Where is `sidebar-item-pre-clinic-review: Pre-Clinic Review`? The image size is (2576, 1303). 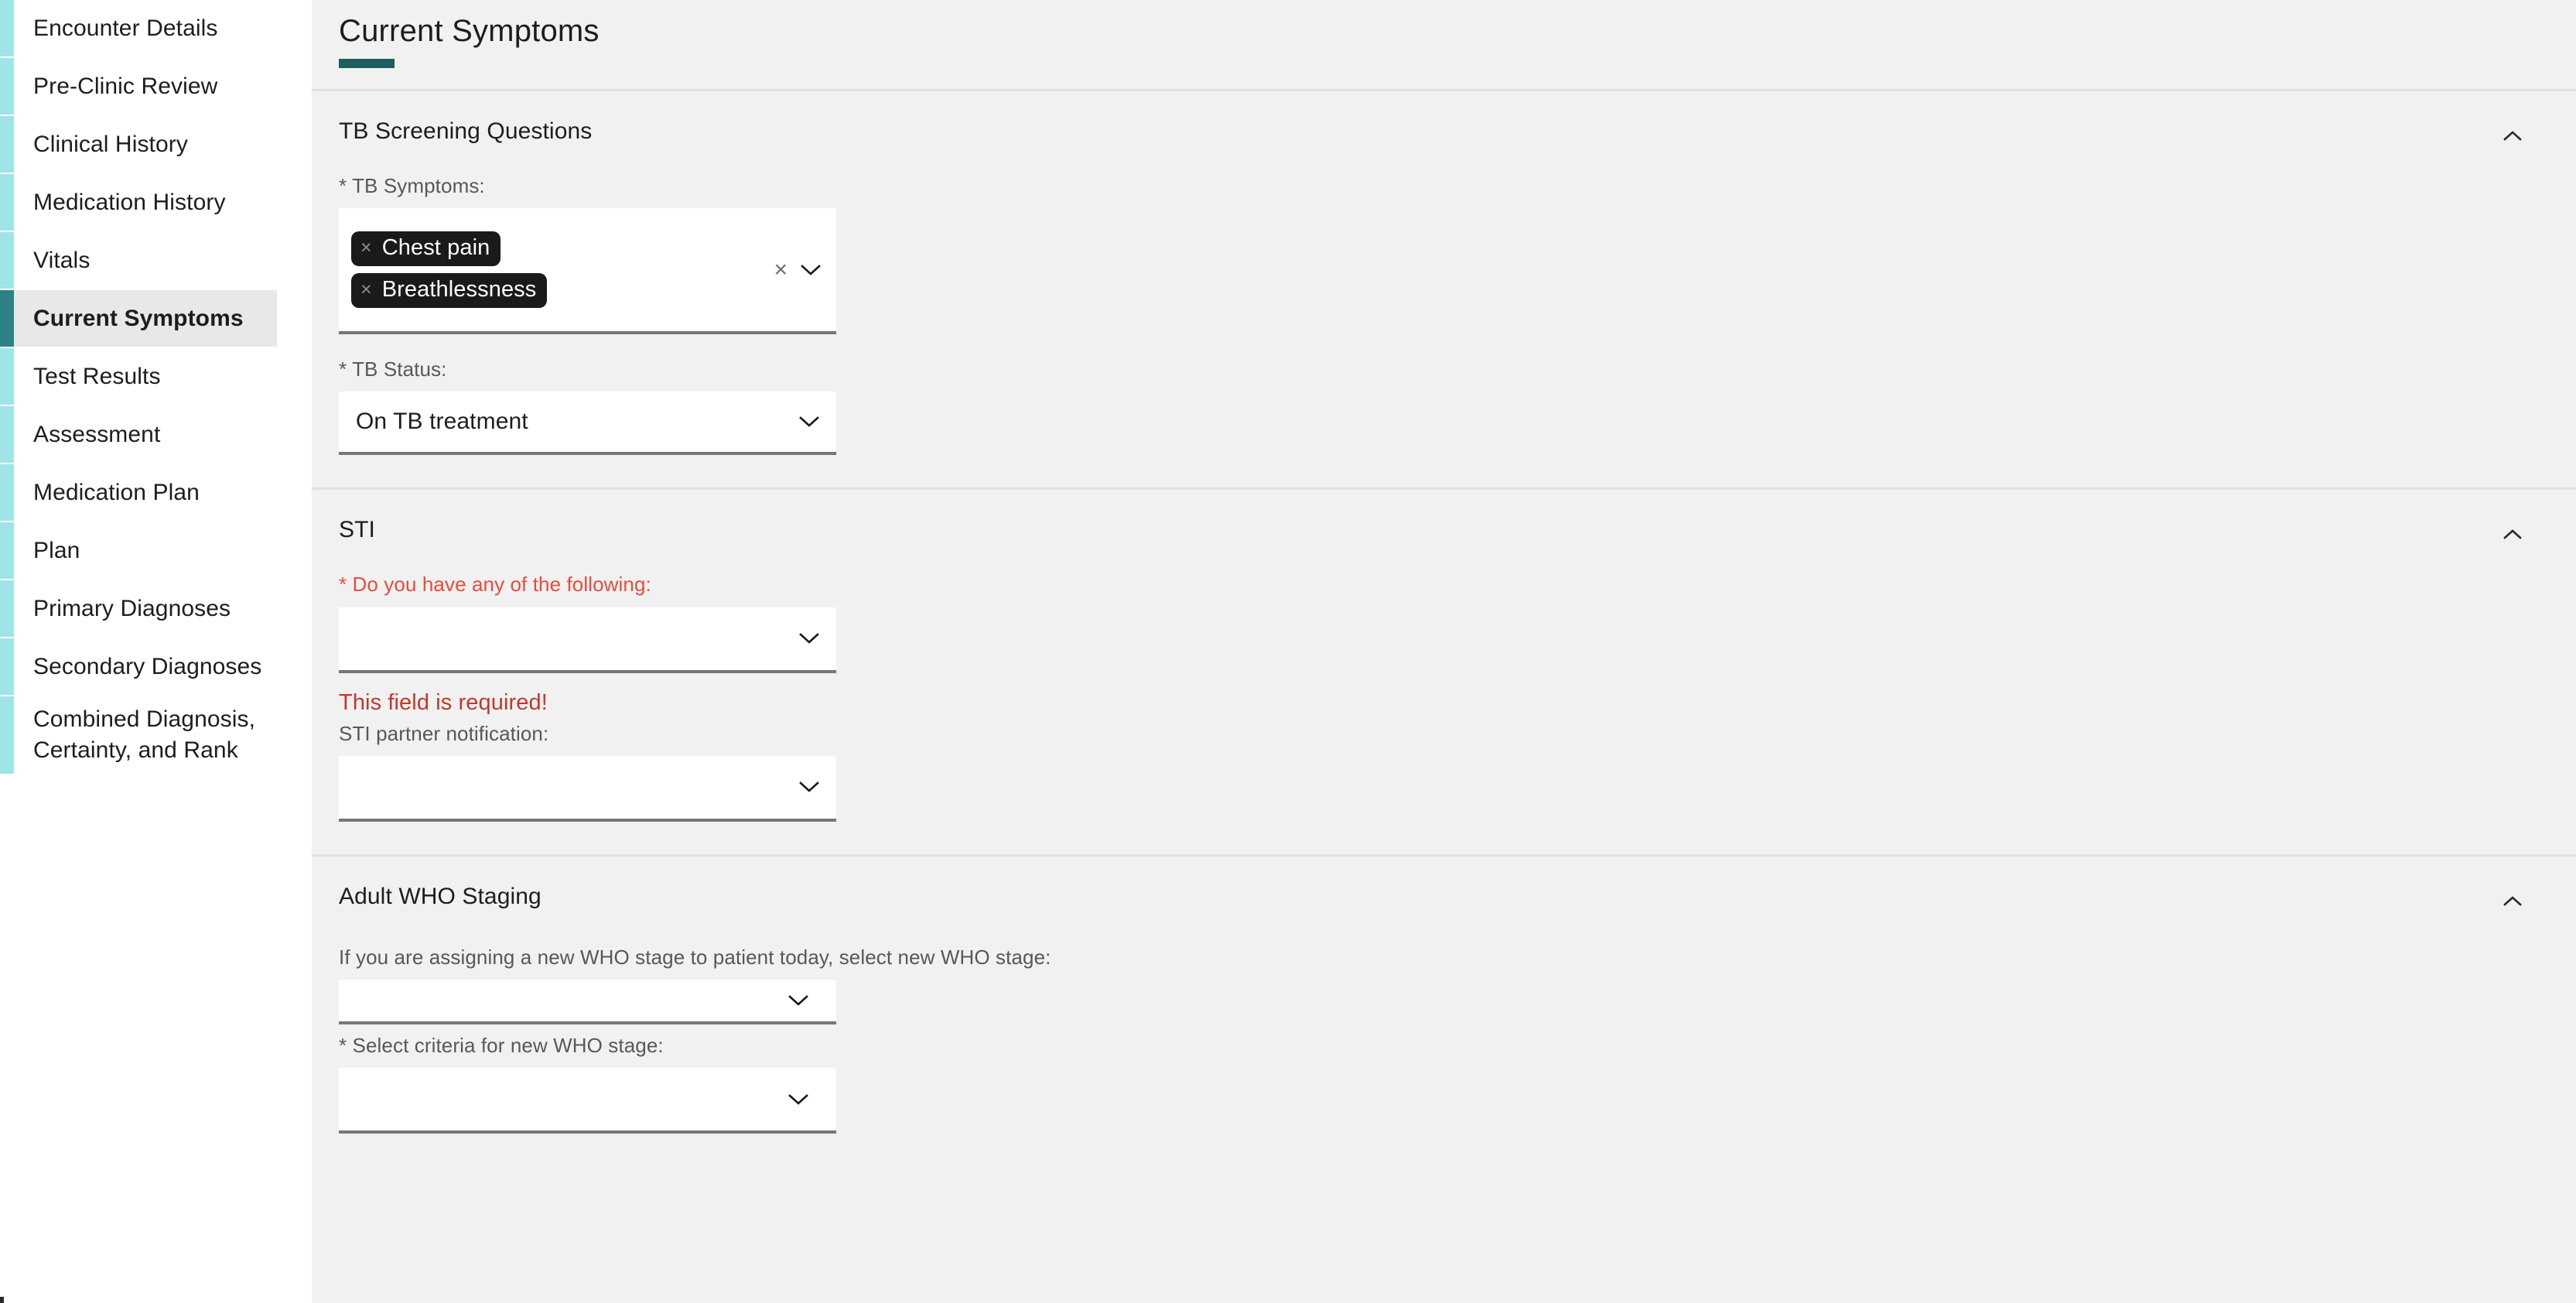
sidebar-item-pre-clinic-review: Pre-Clinic Review is located at coordinates (138, 86).